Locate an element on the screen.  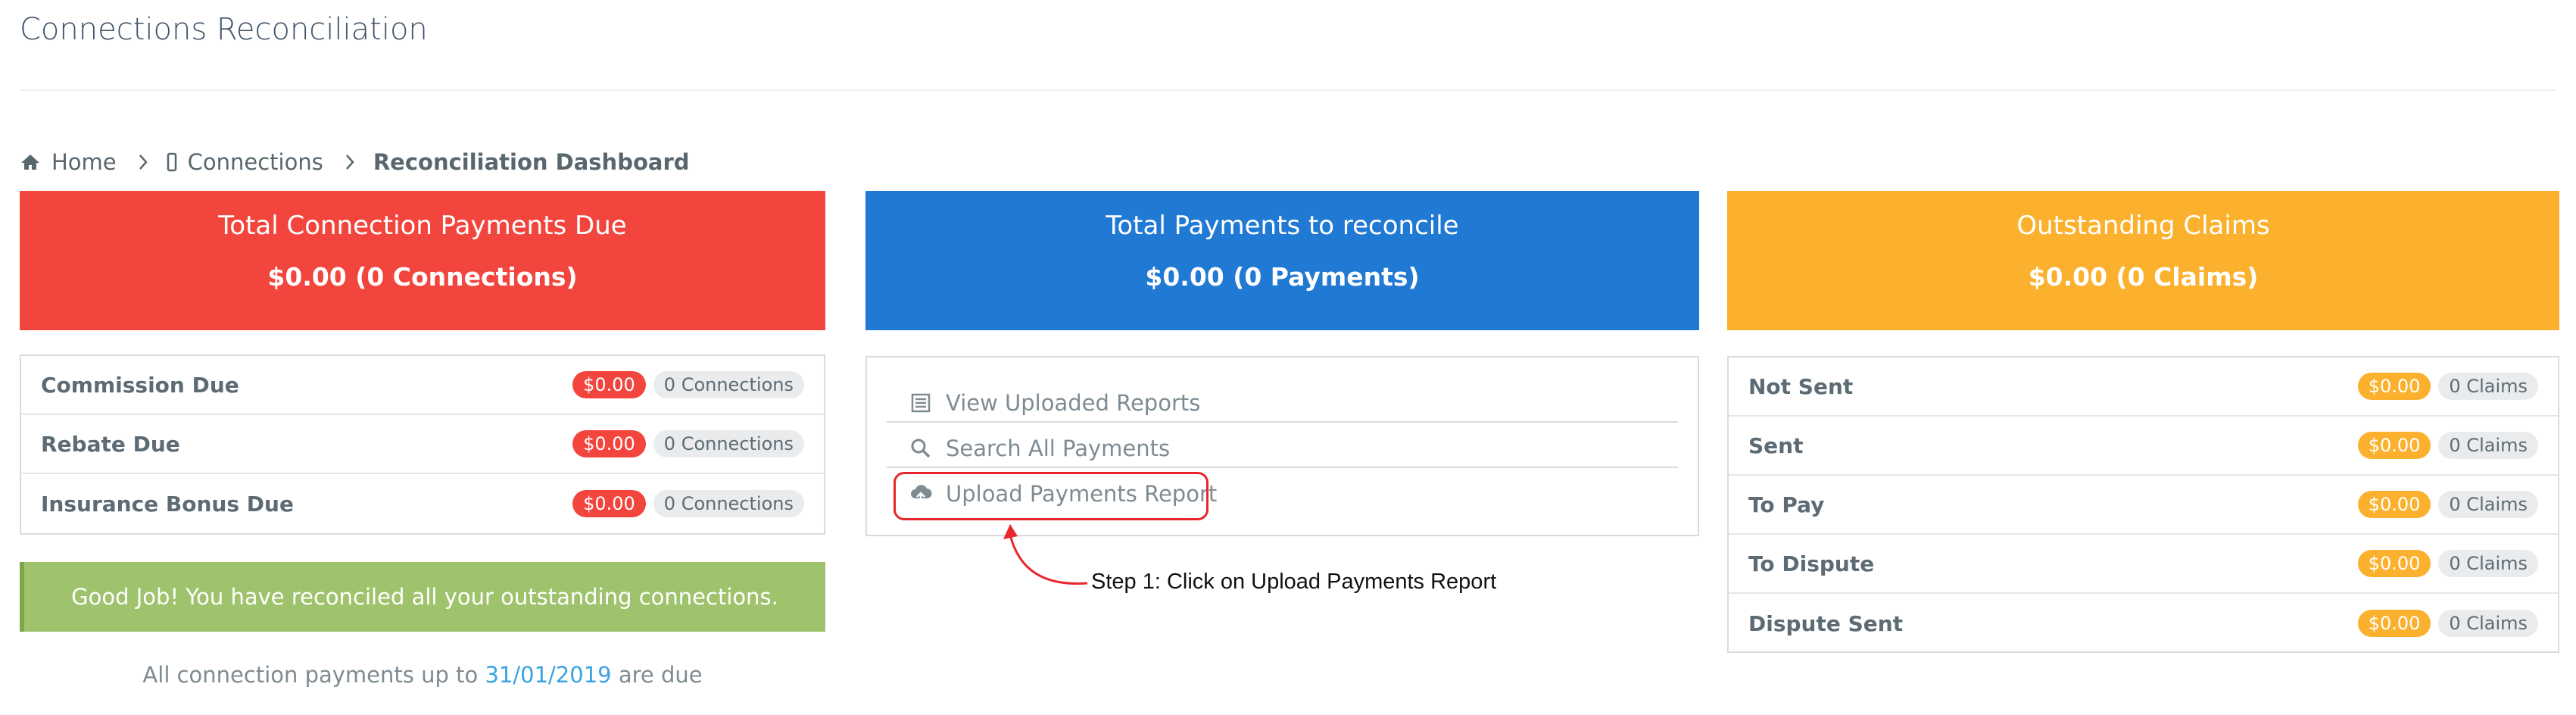
claims-list-item-to-dispute: To Dispute $0.00 0 Claims is located at coordinates (2143, 564).